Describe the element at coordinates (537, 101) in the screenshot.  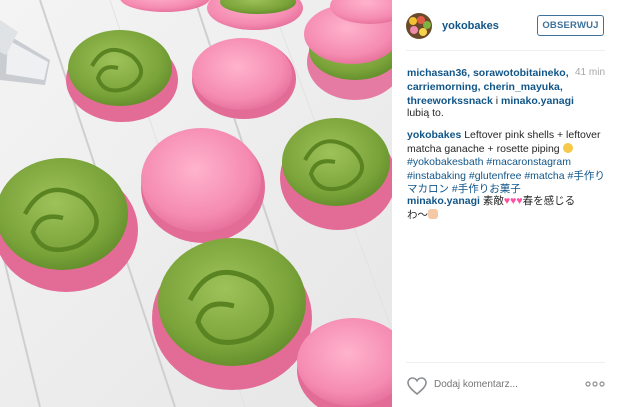
I see `liker-last: minako.yanagi` at that location.